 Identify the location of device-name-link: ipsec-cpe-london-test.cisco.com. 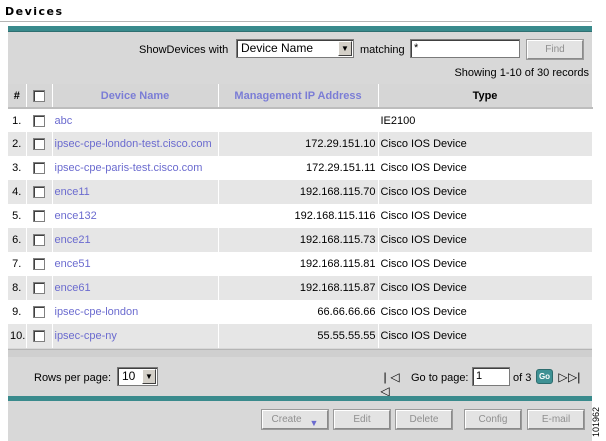
(133, 144).